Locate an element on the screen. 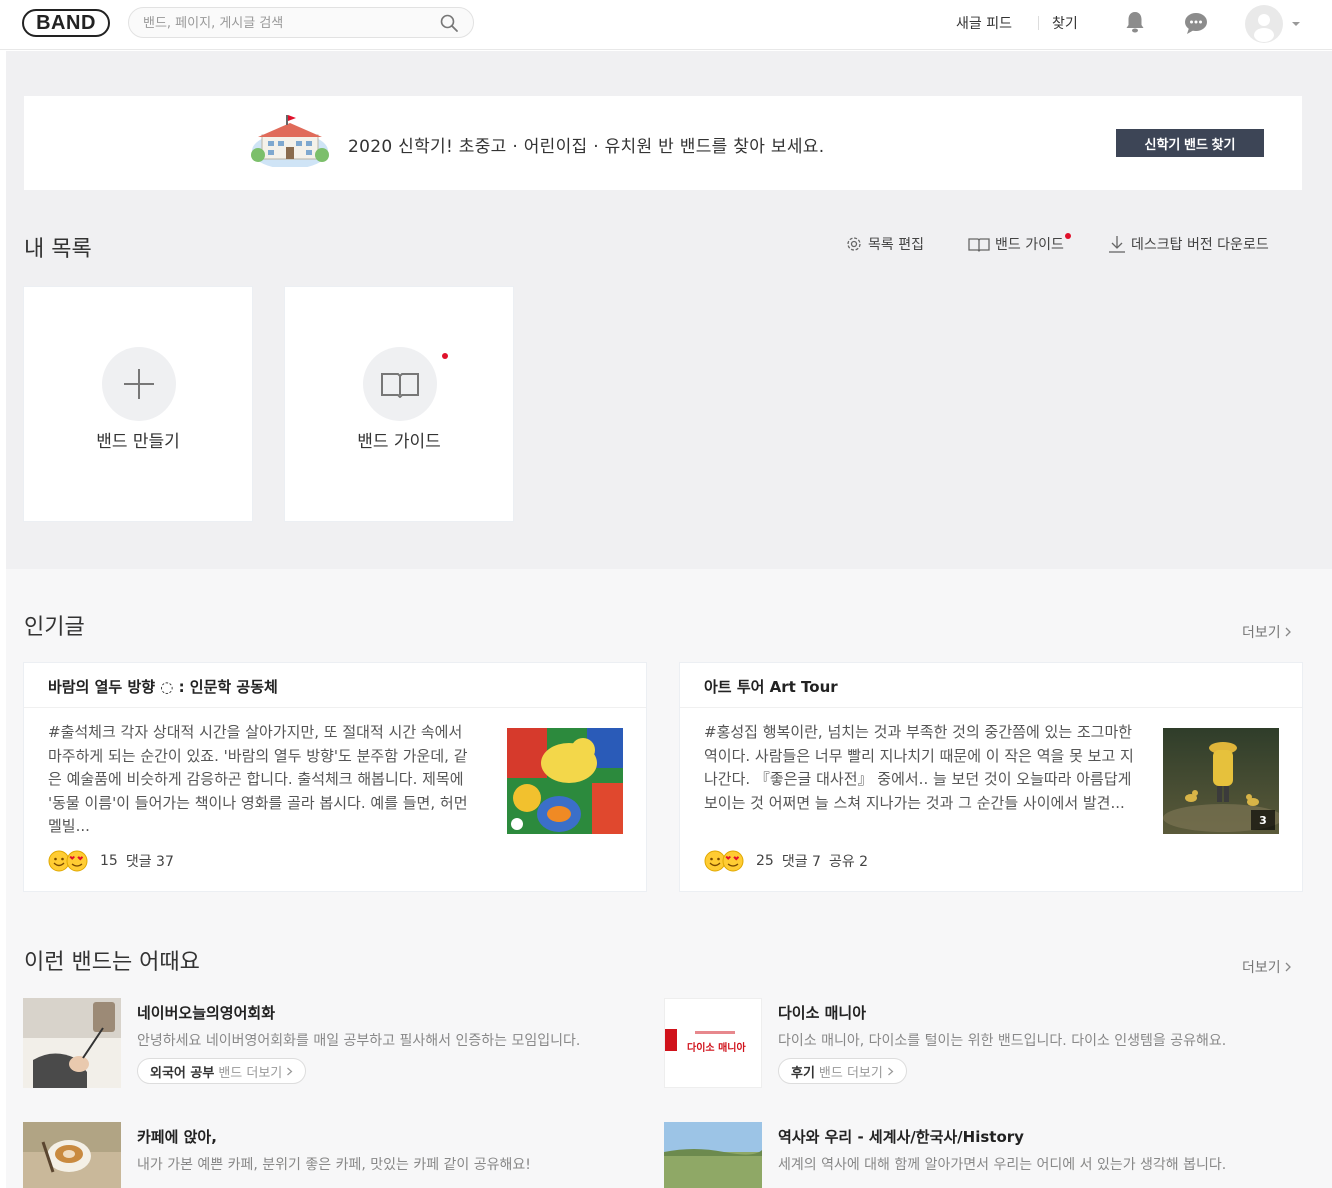  user-icon is located at coordinates (1264, 28).